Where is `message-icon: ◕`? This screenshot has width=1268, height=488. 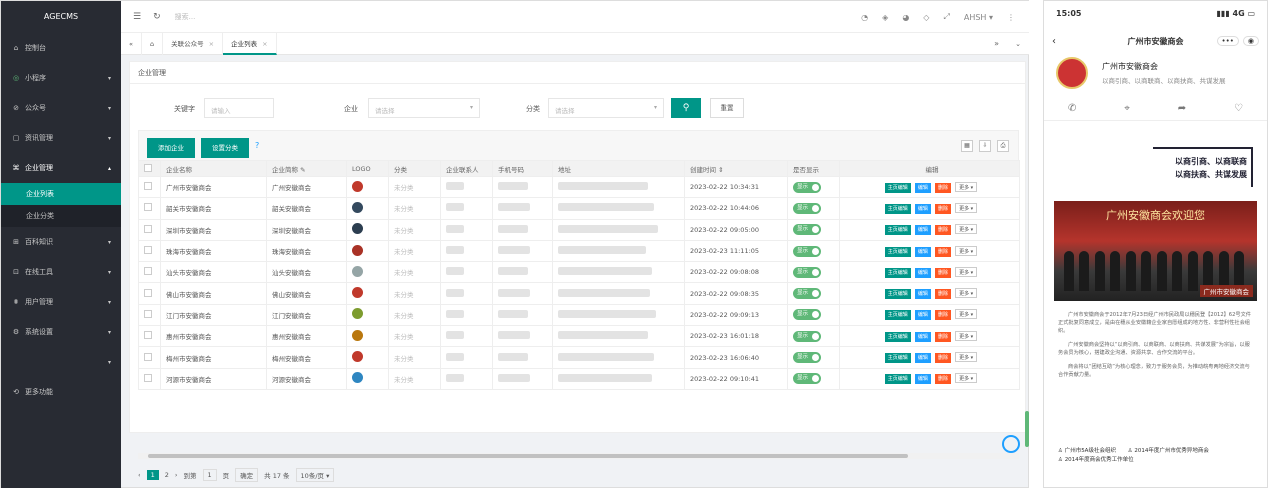
message-icon: ◕ is located at coordinates (905, 17).